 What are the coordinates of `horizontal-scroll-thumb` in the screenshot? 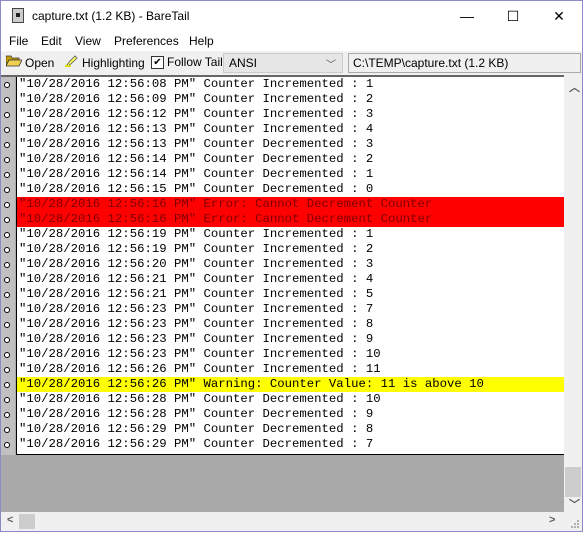 It's located at (27, 521).